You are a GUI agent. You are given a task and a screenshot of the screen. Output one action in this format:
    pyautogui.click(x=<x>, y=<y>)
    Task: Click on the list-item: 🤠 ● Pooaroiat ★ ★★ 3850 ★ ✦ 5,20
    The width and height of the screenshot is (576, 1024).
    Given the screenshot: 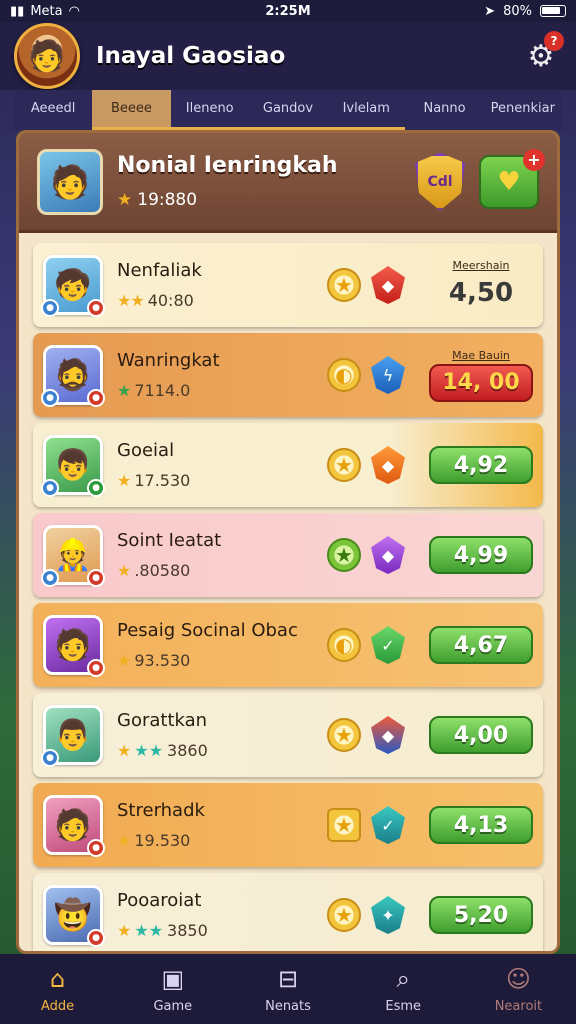 What is the action you would take?
    pyautogui.click(x=288, y=912)
    